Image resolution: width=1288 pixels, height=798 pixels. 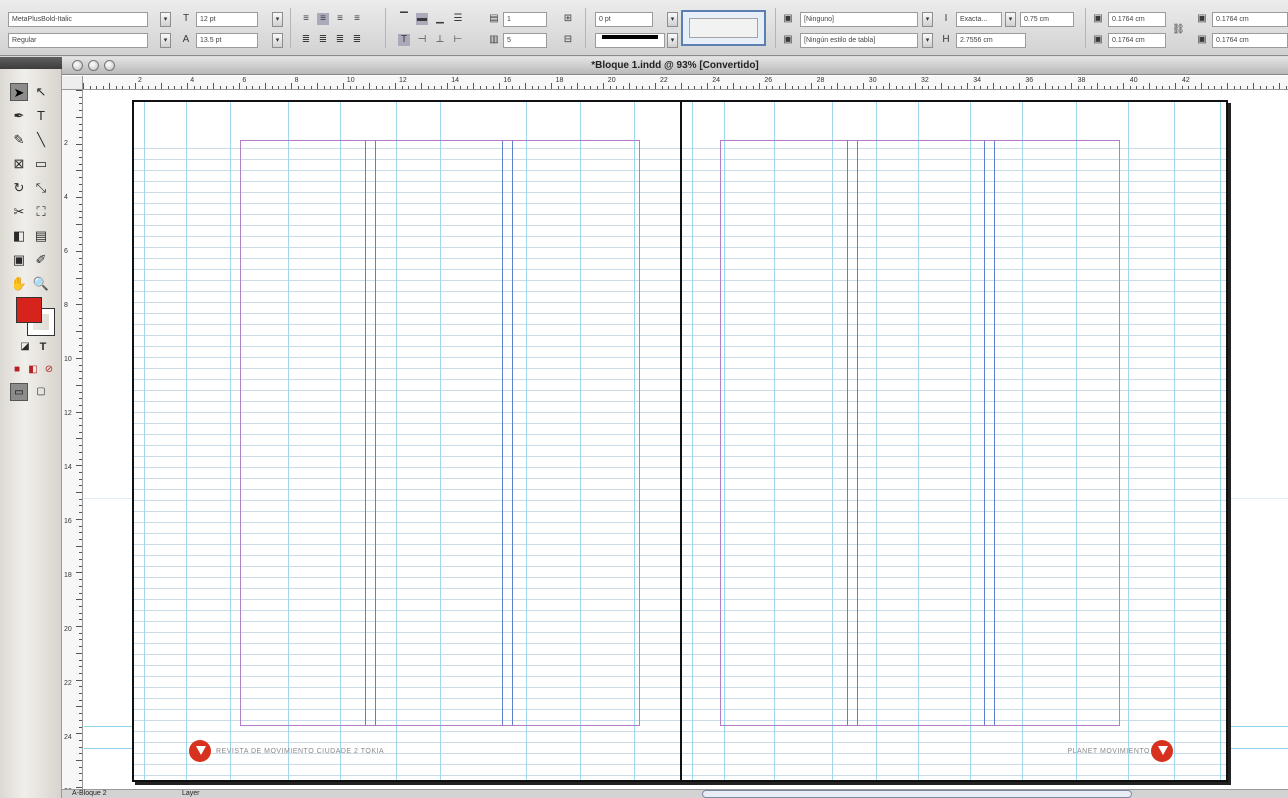 I want to click on justify-center-icon: ≣, so click(x=323, y=40).